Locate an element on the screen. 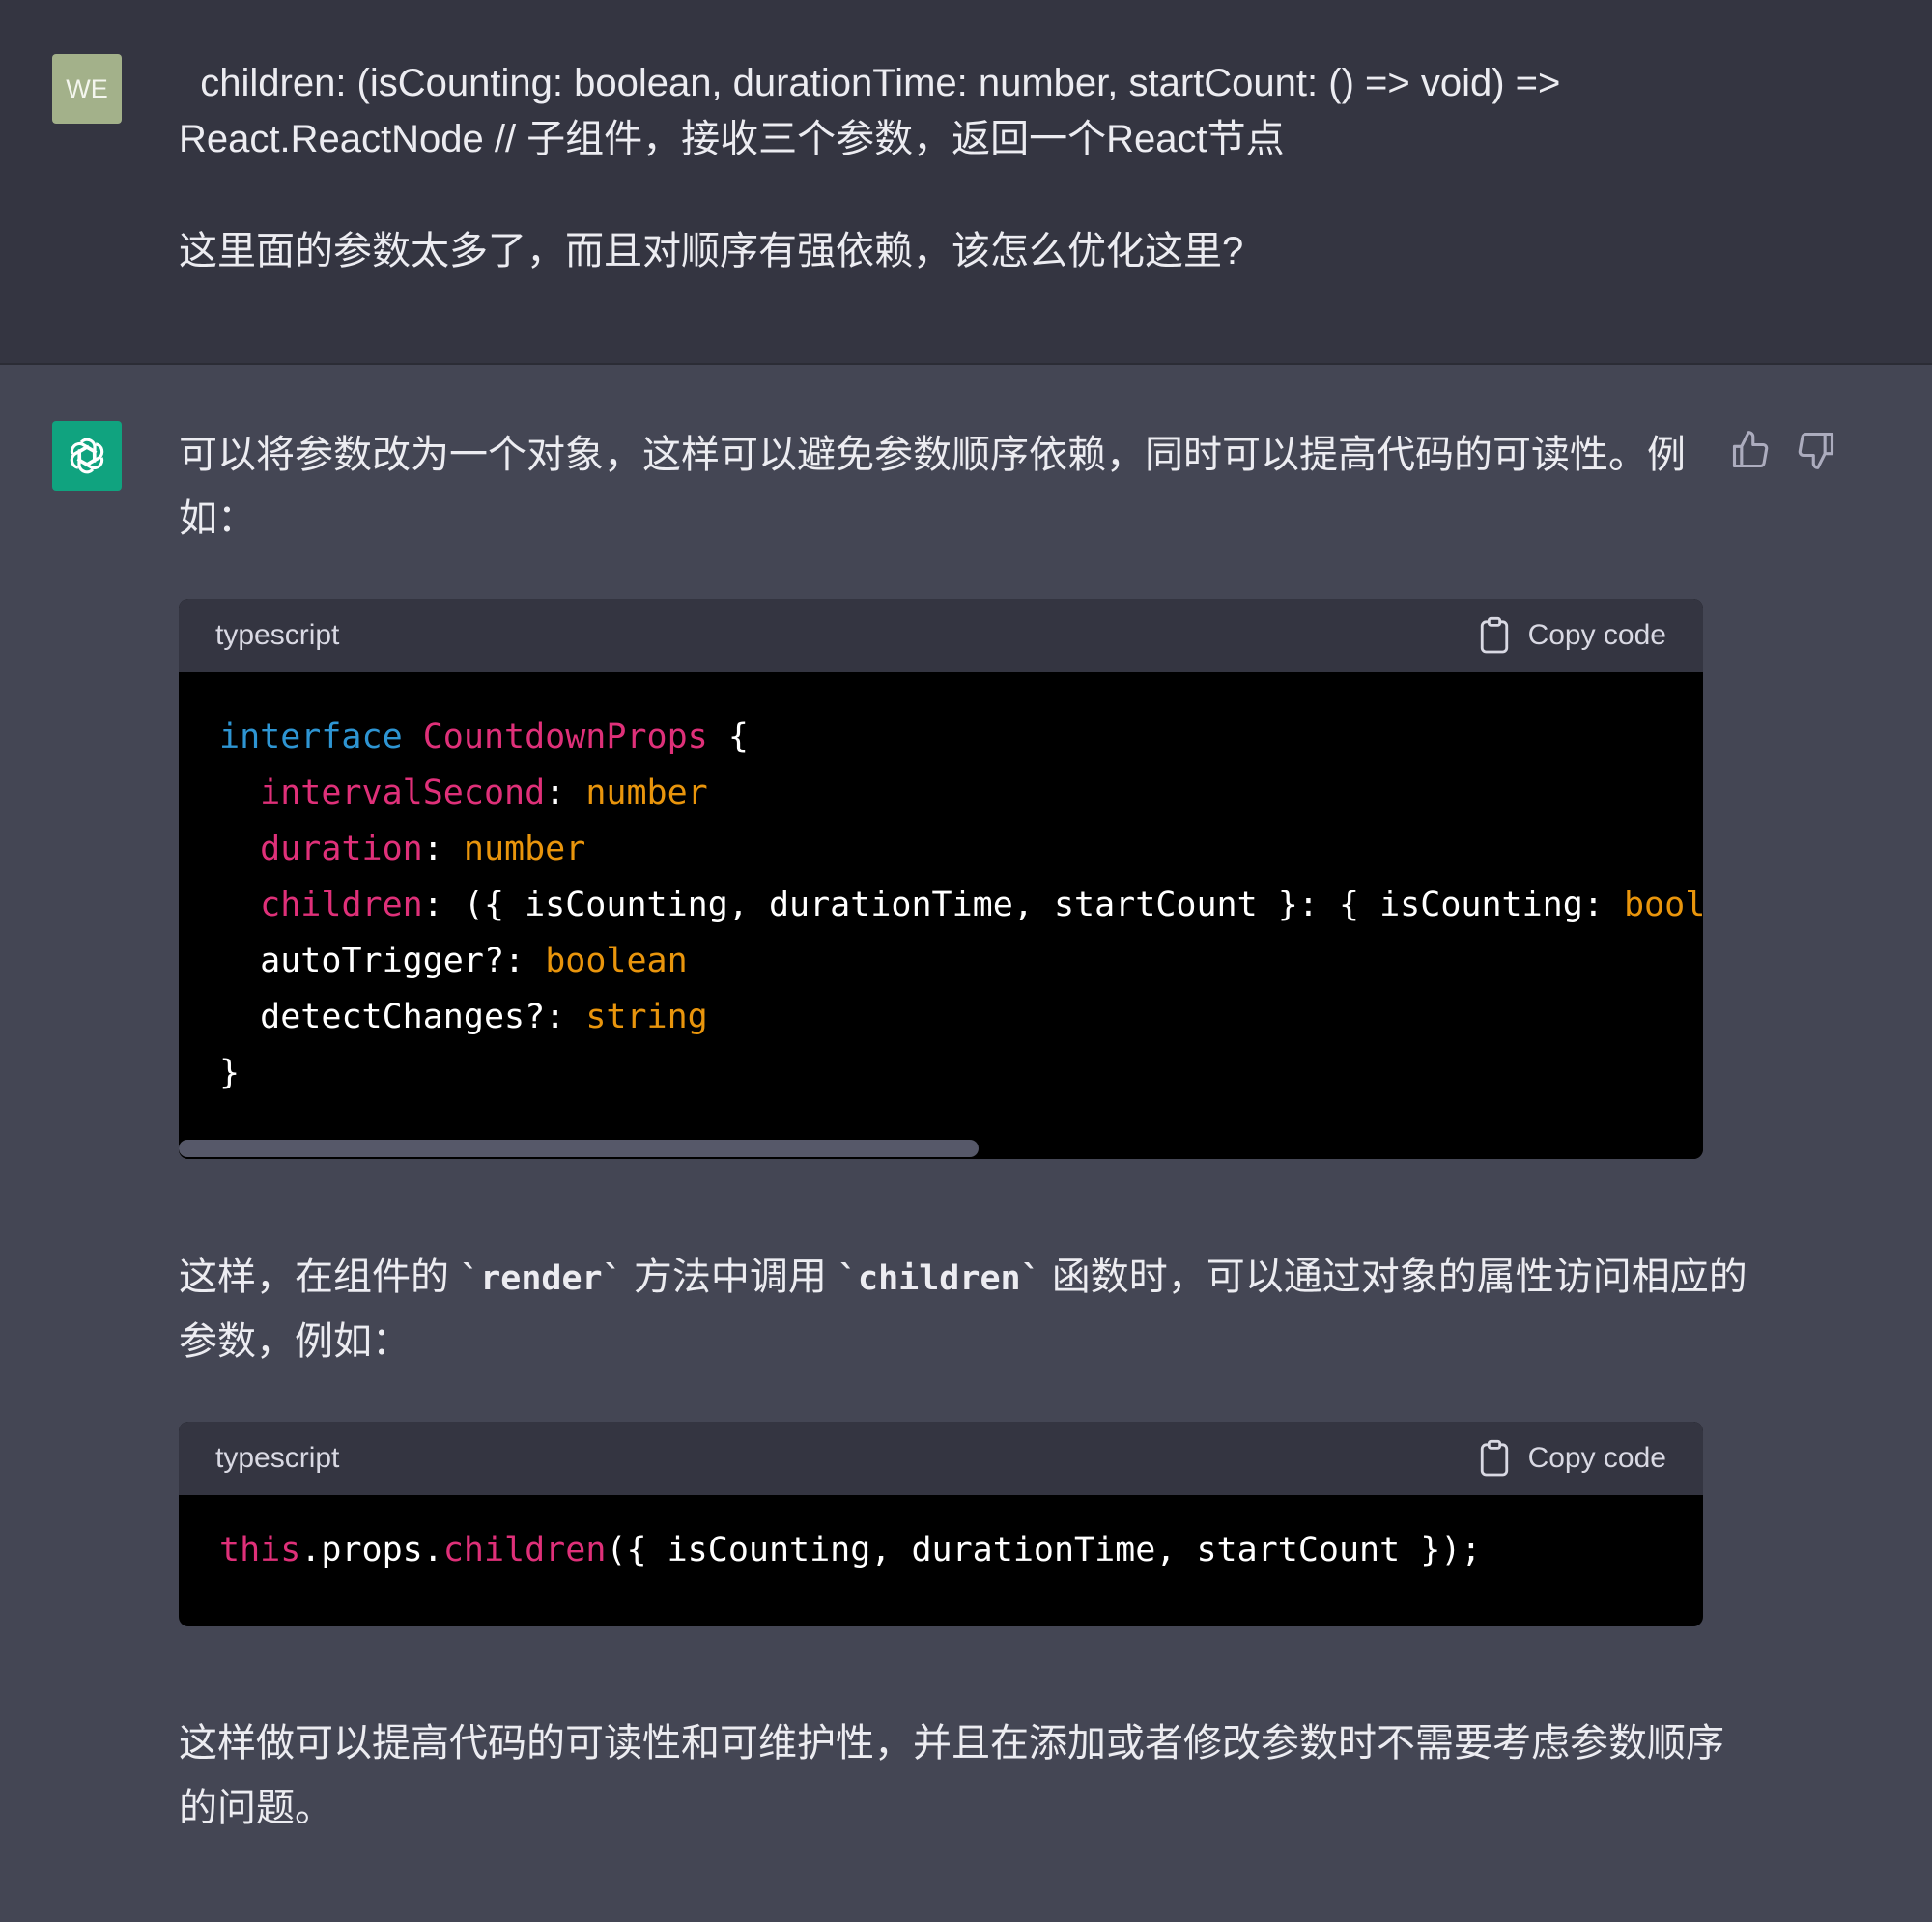 This screenshot has height=1922, width=1932. prop-name: duration is located at coordinates (341, 849).